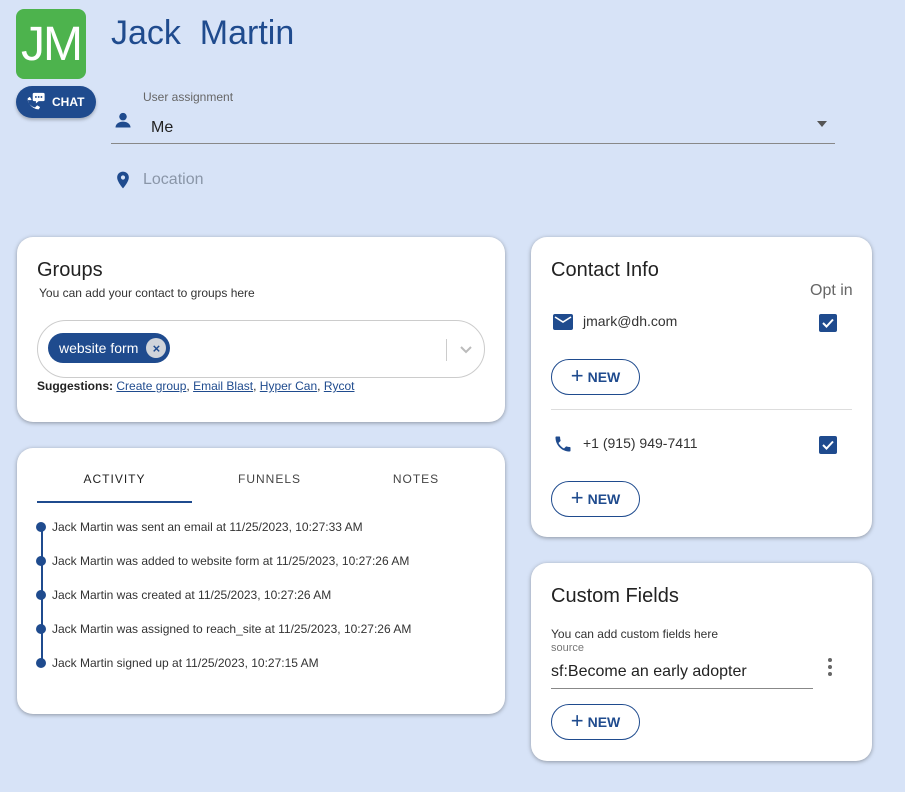 The width and height of the screenshot is (905, 792). I want to click on suggestion-hyper-can: Hyper Can, so click(288, 386).